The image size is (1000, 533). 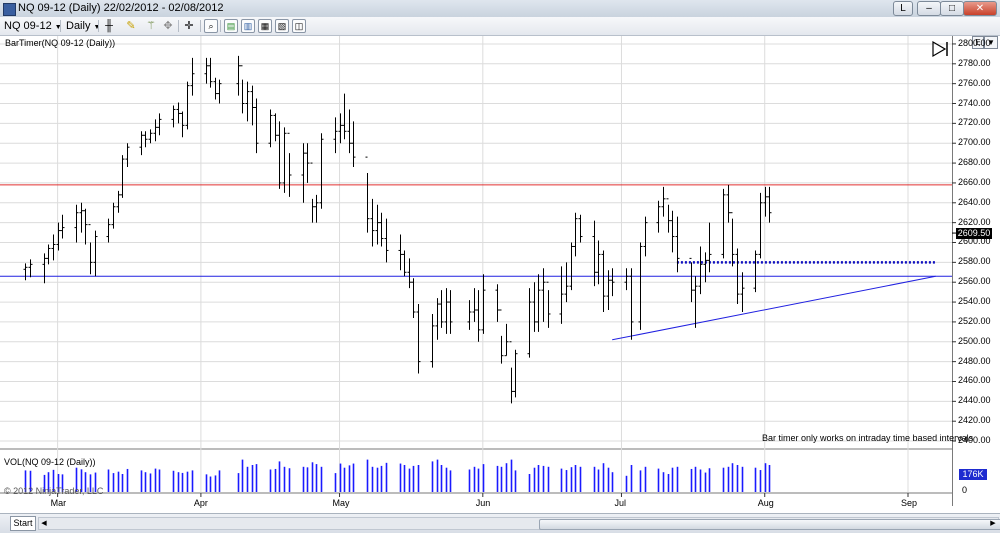 I want to click on price-tick-label: 2600.00, so click(x=974, y=241).